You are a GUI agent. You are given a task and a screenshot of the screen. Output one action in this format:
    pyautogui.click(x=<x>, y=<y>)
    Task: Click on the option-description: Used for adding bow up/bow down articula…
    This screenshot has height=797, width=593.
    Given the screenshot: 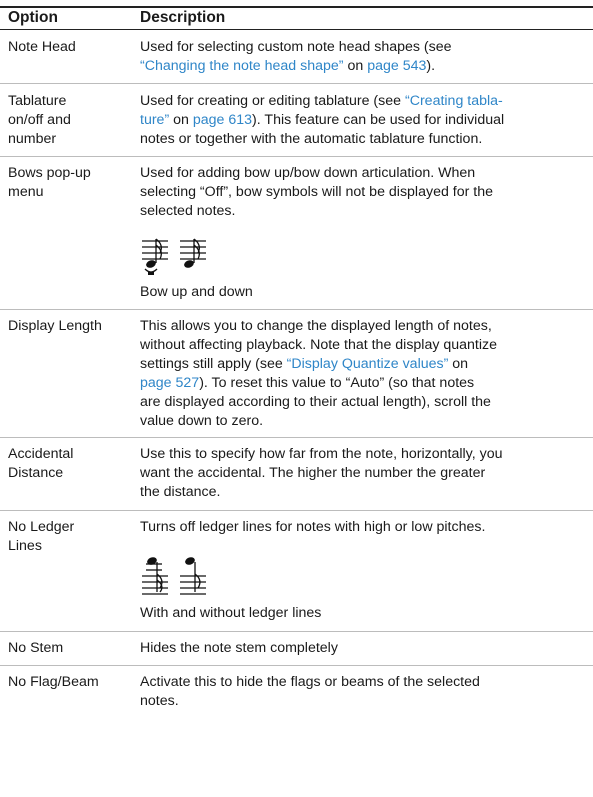 What is the action you would take?
    pyautogui.click(x=365, y=192)
    